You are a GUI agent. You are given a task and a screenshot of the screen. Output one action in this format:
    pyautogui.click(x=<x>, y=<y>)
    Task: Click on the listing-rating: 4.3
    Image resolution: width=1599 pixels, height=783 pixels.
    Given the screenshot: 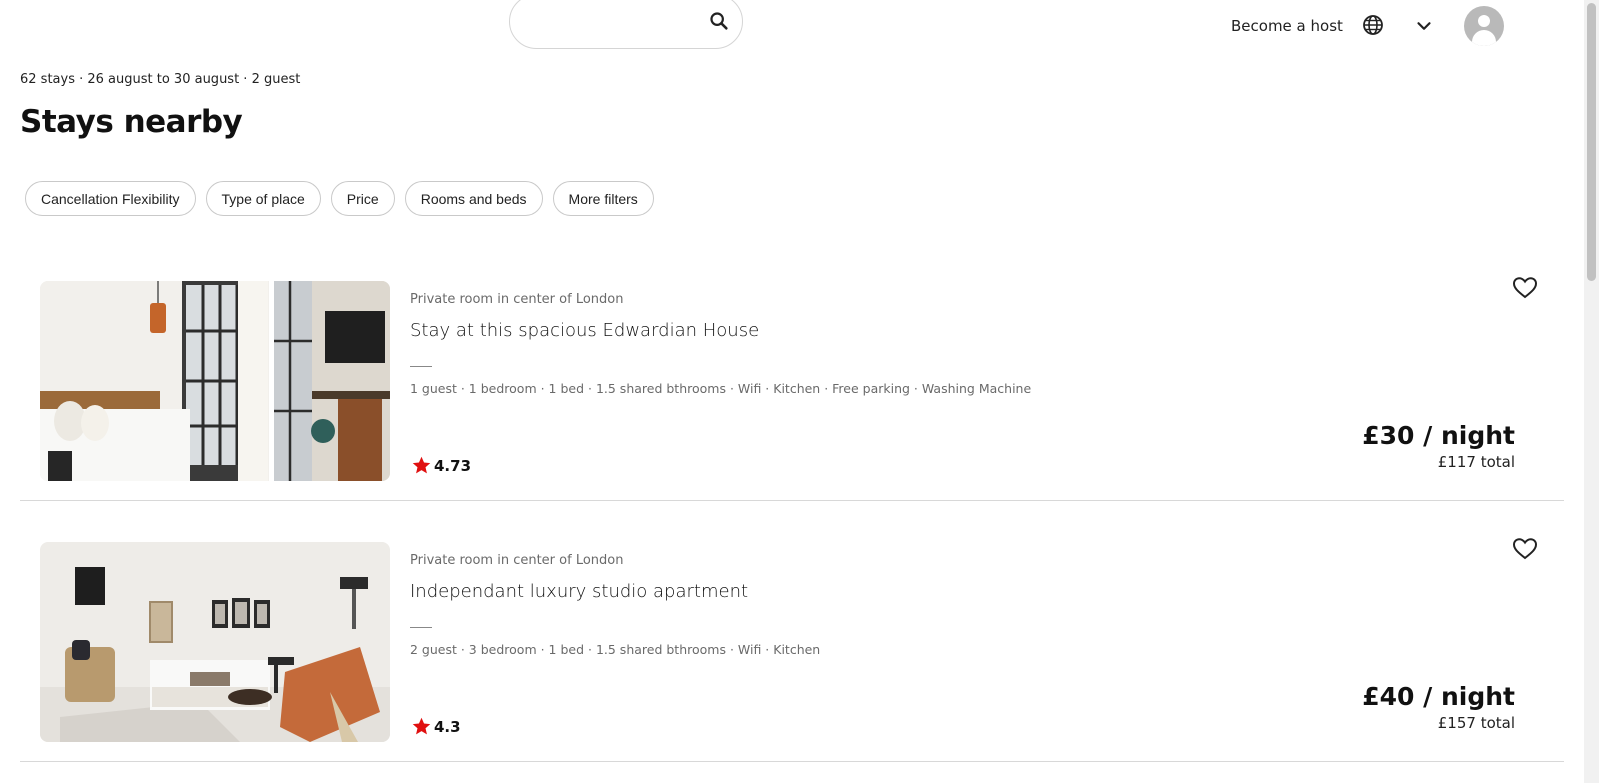 What is the action you would take?
    pyautogui.click(x=436, y=726)
    